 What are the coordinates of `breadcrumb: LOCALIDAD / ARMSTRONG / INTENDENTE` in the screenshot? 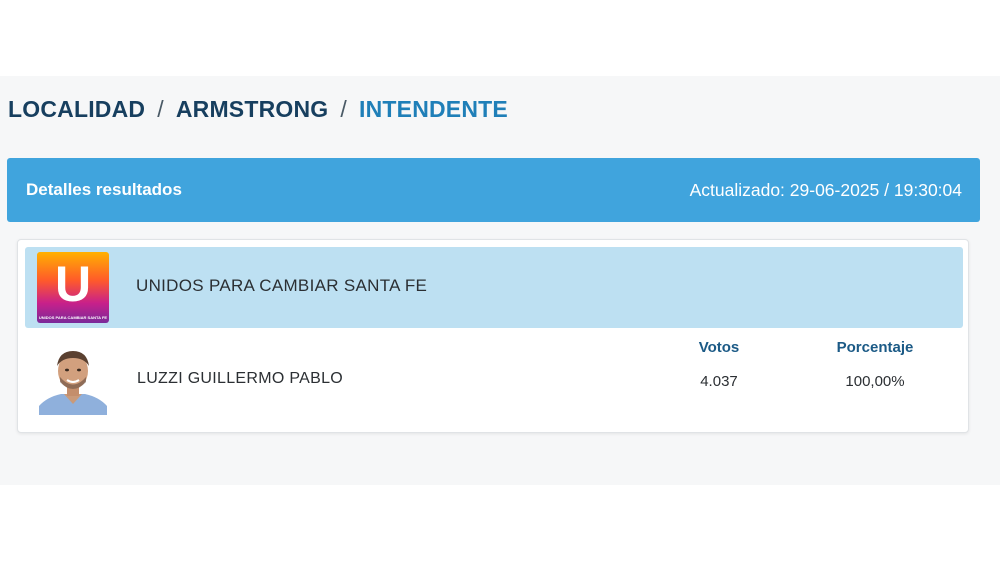 It's located at (258, 109).